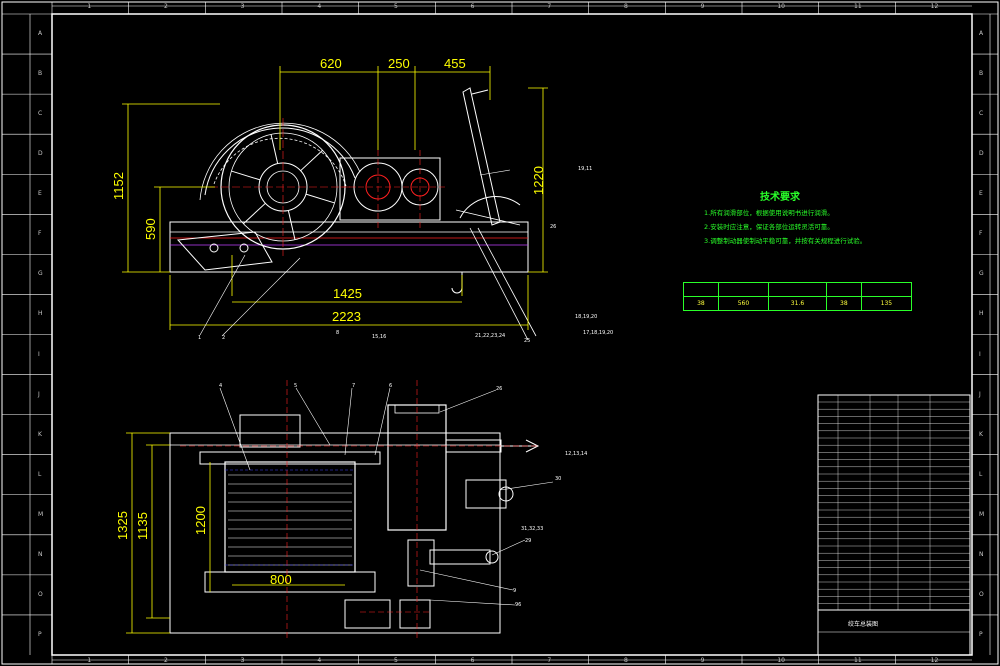 This screenshot has width=1000, height=666. What do you see at coordinates (89, 6) in the screenshot?
I see `zone-label-top: 1` at bounding box center [89, 6].